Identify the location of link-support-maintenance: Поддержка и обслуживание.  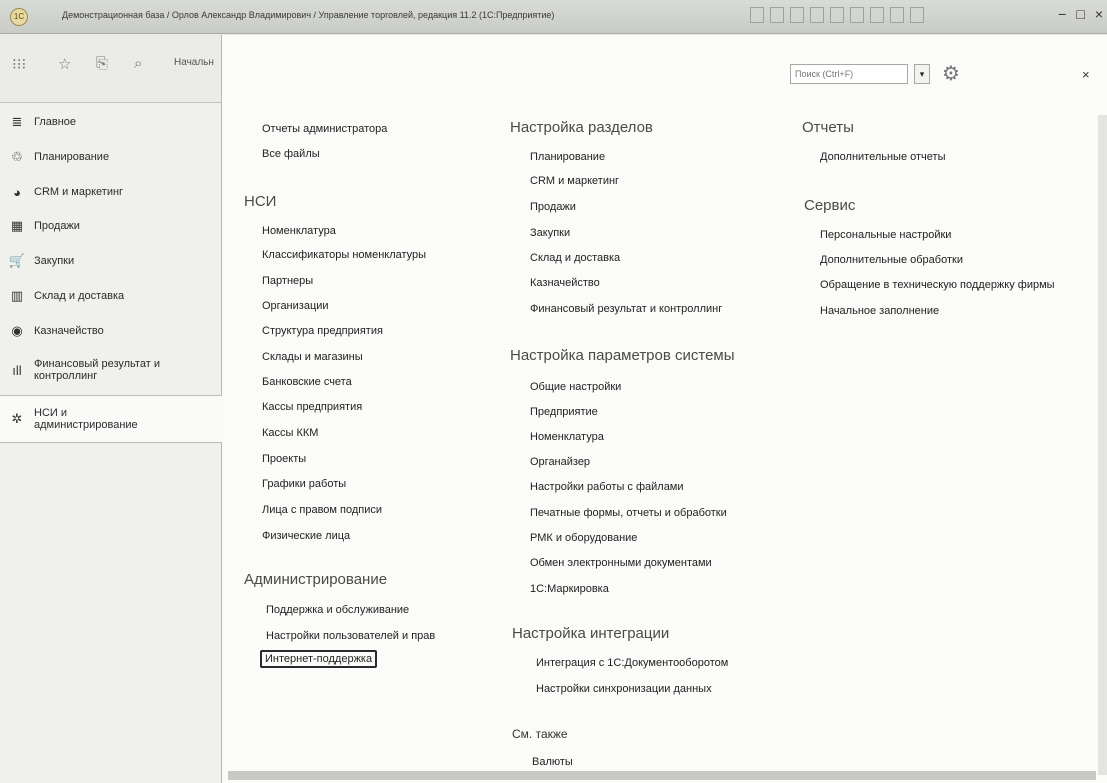
(337, 610).